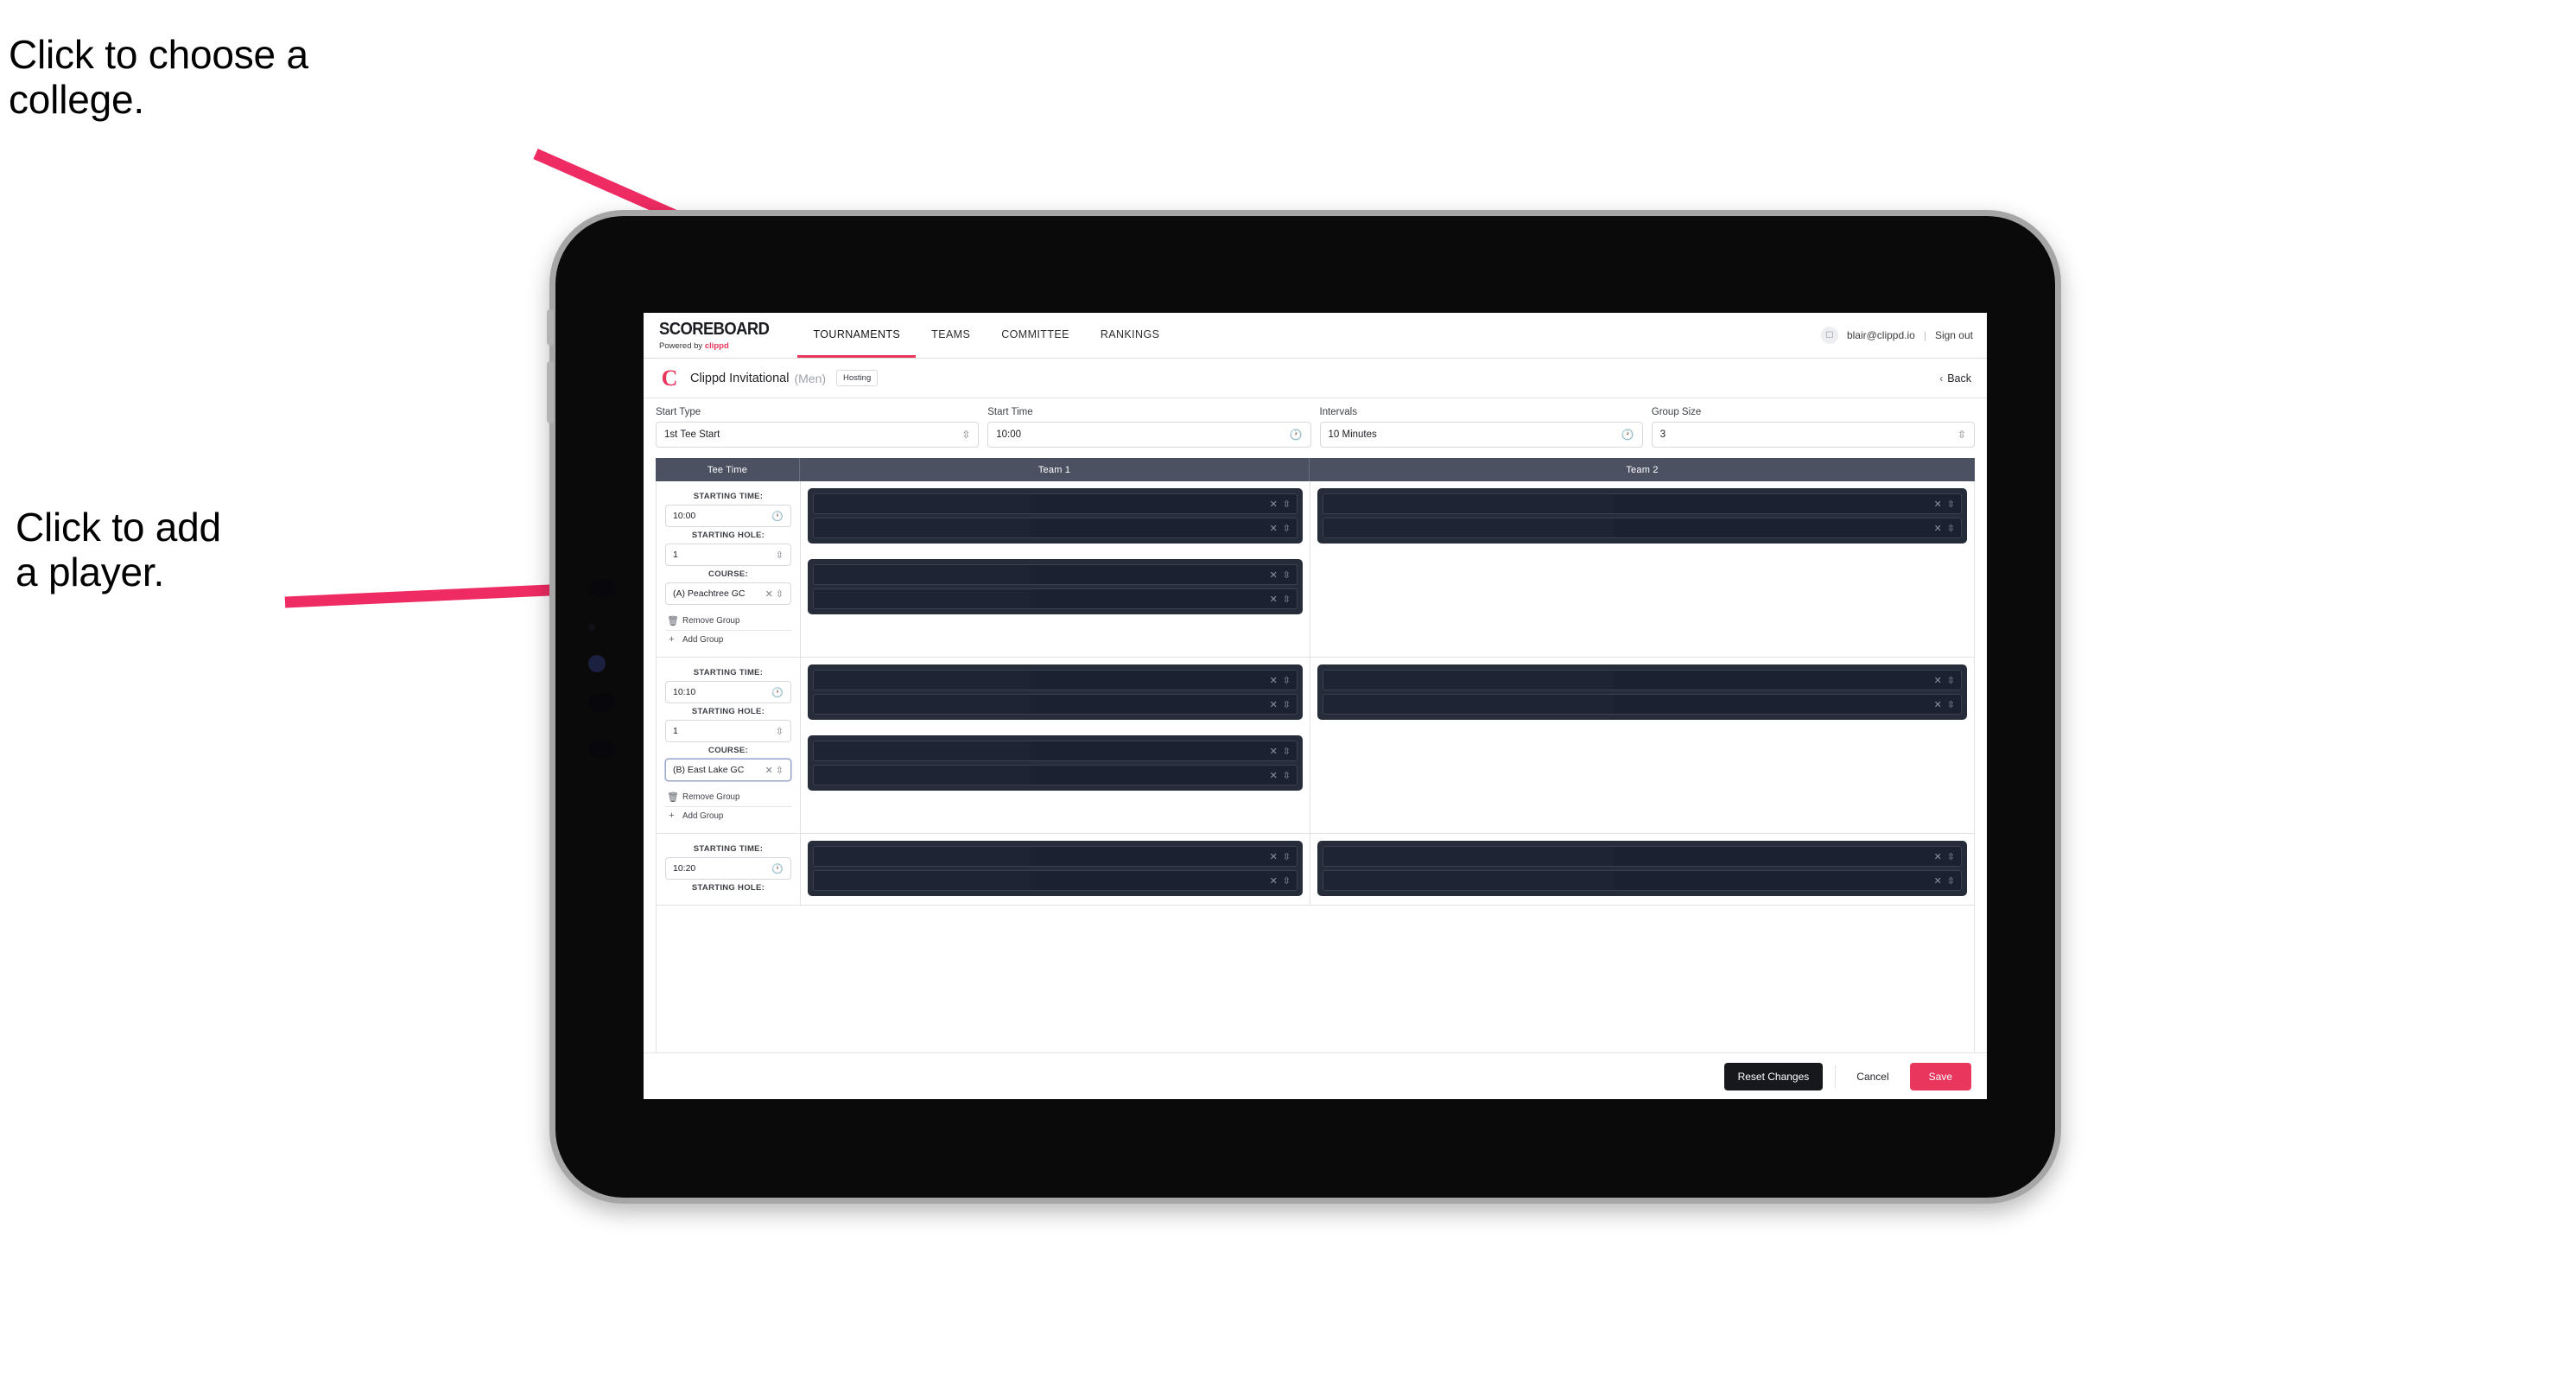 The height and width of the screenshot is (1386, 2576). I want to click on user-icon: ☐, so click(1829, 335).